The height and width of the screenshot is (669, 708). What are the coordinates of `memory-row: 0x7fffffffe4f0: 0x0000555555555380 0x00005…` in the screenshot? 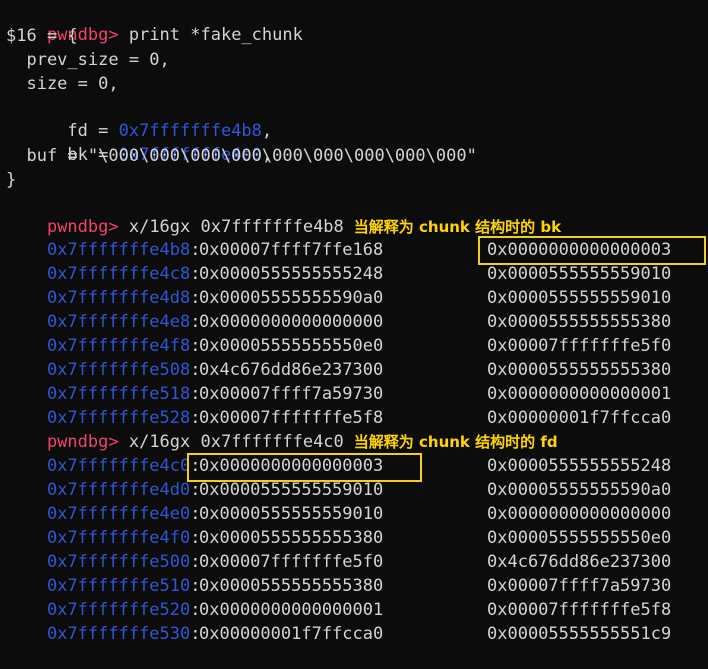 It's located at (359, 538).